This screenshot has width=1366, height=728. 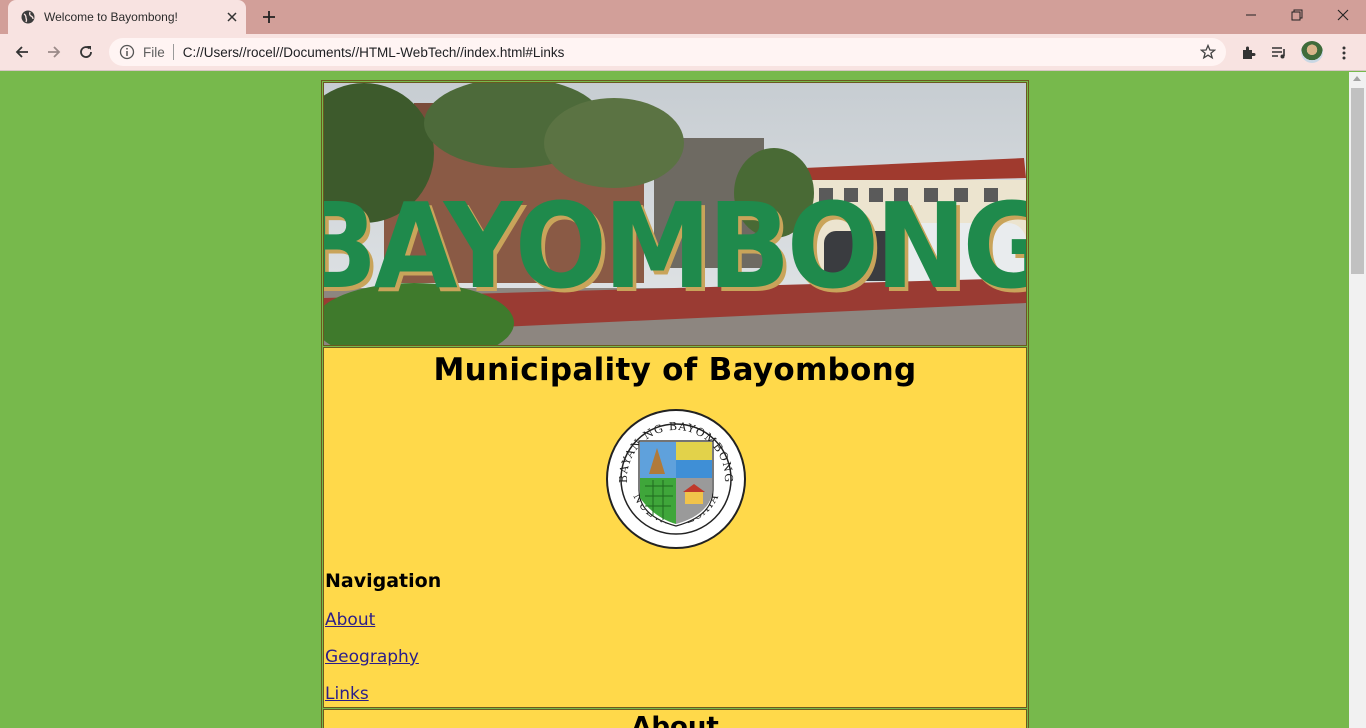 What do you see at coordinates (676, 479) in the screenshot?
I see `municipal-seal: BAYAN NG BAYOMBONG NUEVA VIZCAYA` at bounding box center [676, 479].